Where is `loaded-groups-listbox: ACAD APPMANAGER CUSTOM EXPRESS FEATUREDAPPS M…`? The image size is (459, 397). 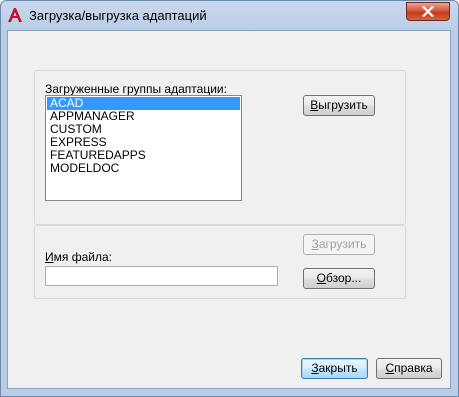
loaded-groups-listbox: ACAD APPMANAGER CUSTOM EXPRESS FEATUREDAPPS M… is located at coordinates (143, 148).